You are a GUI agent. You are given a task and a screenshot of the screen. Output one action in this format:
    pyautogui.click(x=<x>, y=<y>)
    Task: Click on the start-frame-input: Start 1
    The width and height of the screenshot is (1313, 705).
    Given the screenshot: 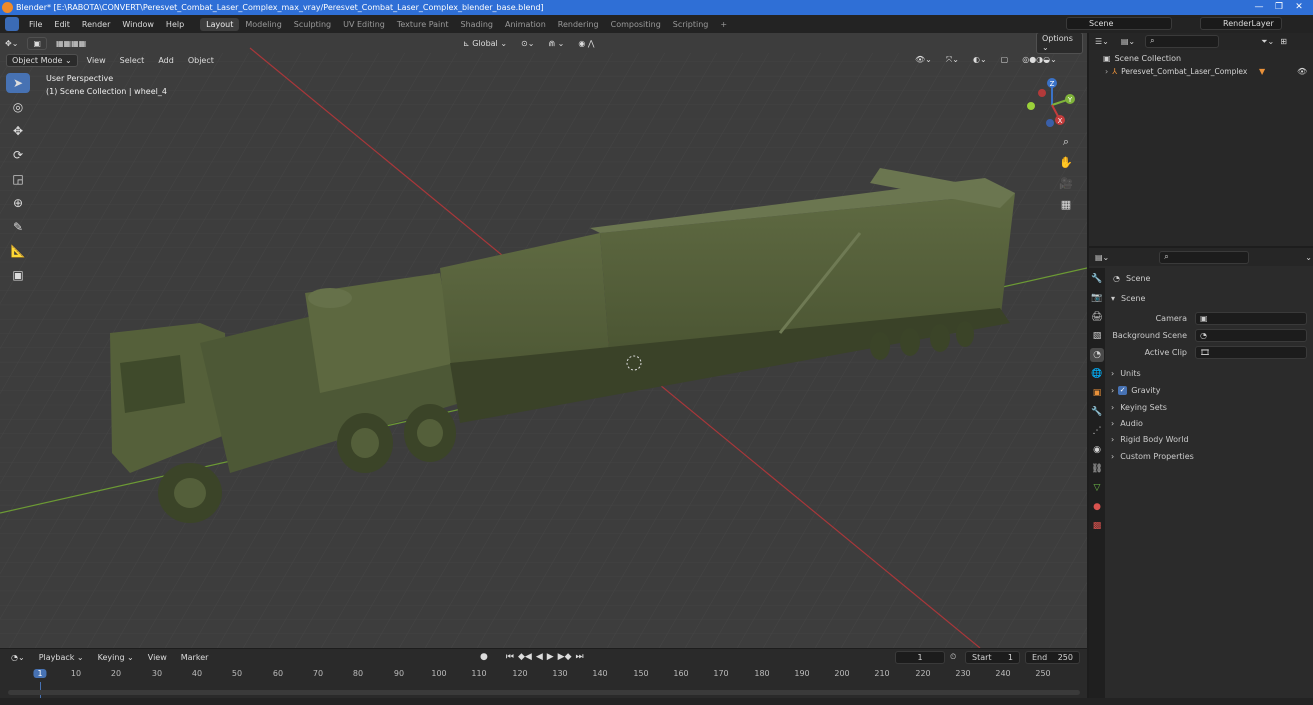 What is the action you would take?
    pyautogui.click(x=992, y=657)
    